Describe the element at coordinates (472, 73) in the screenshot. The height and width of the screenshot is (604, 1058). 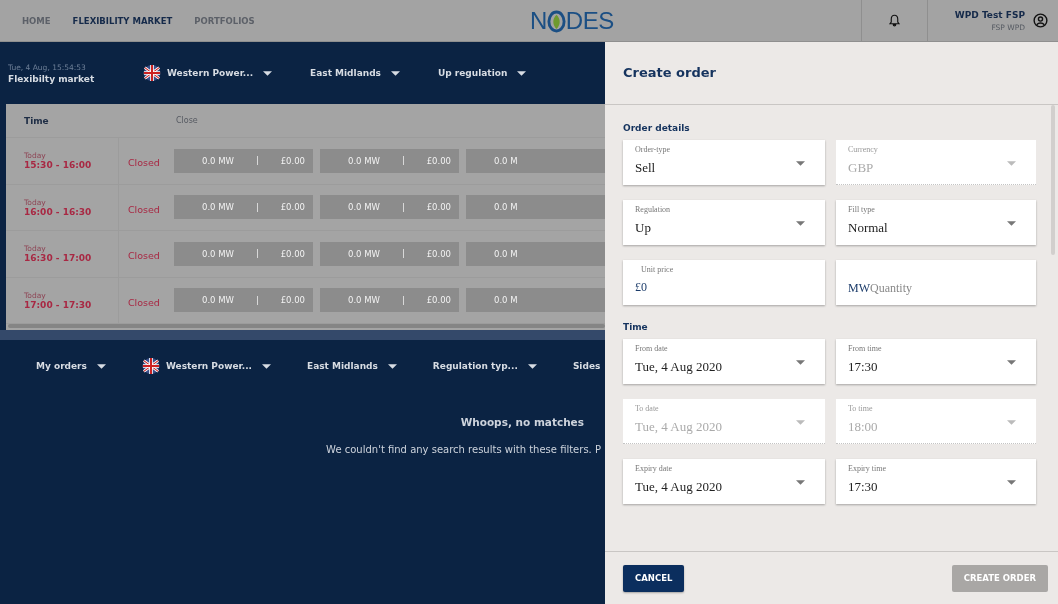
I see `filter-dropdown: Up regulation` at that location.